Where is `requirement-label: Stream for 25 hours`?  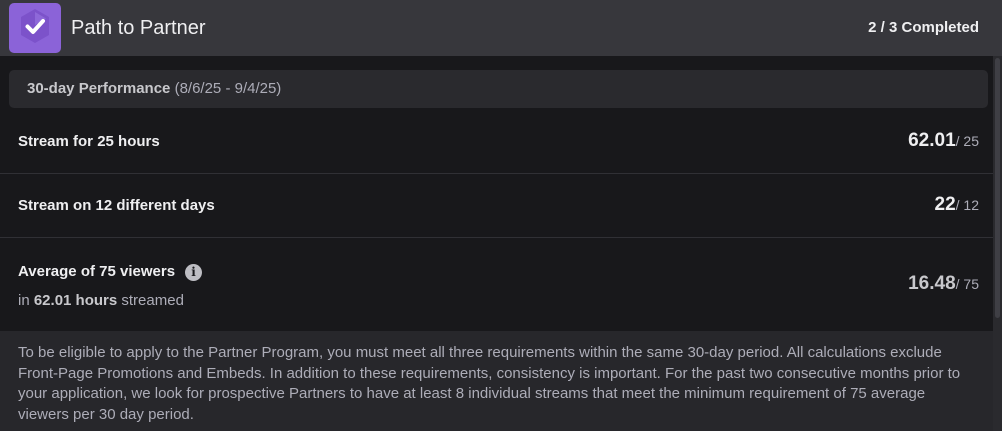 requirement-label: Stream for 25 hours is located at coordinates (89, 141).